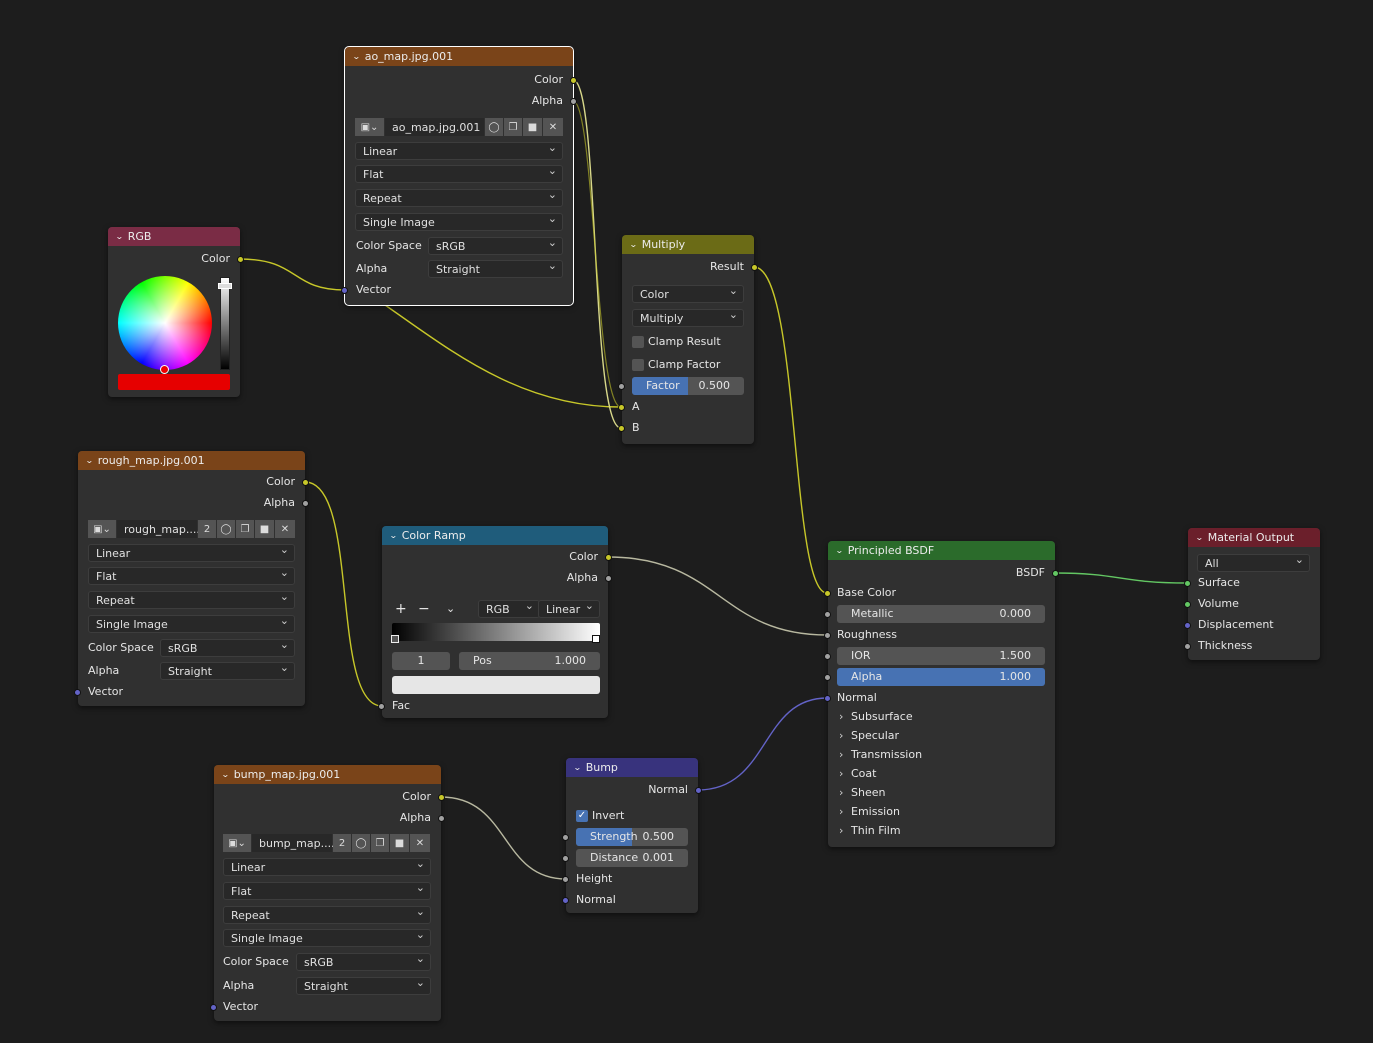 This screenshot has width=1373, height=1043. Describe the element at coordinates (327, 774) in the screenshot. I see `node-header: ⌄ bump_map.jpg.001` at that location.